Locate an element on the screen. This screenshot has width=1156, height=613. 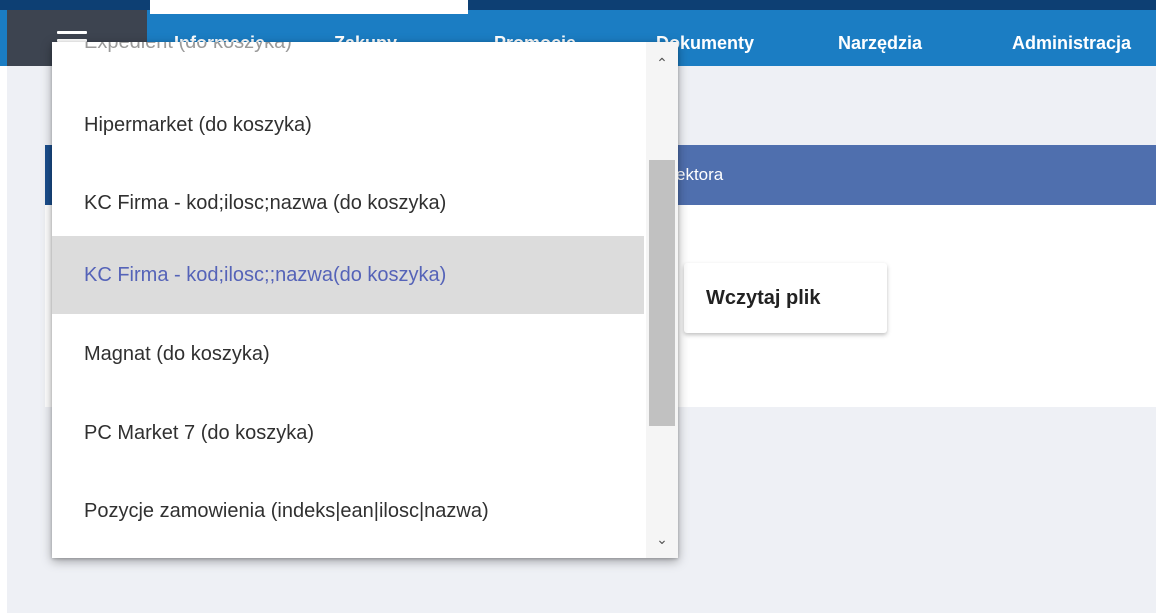
chevron-down-icon: ⌄ is located at coordinates (662, 539).